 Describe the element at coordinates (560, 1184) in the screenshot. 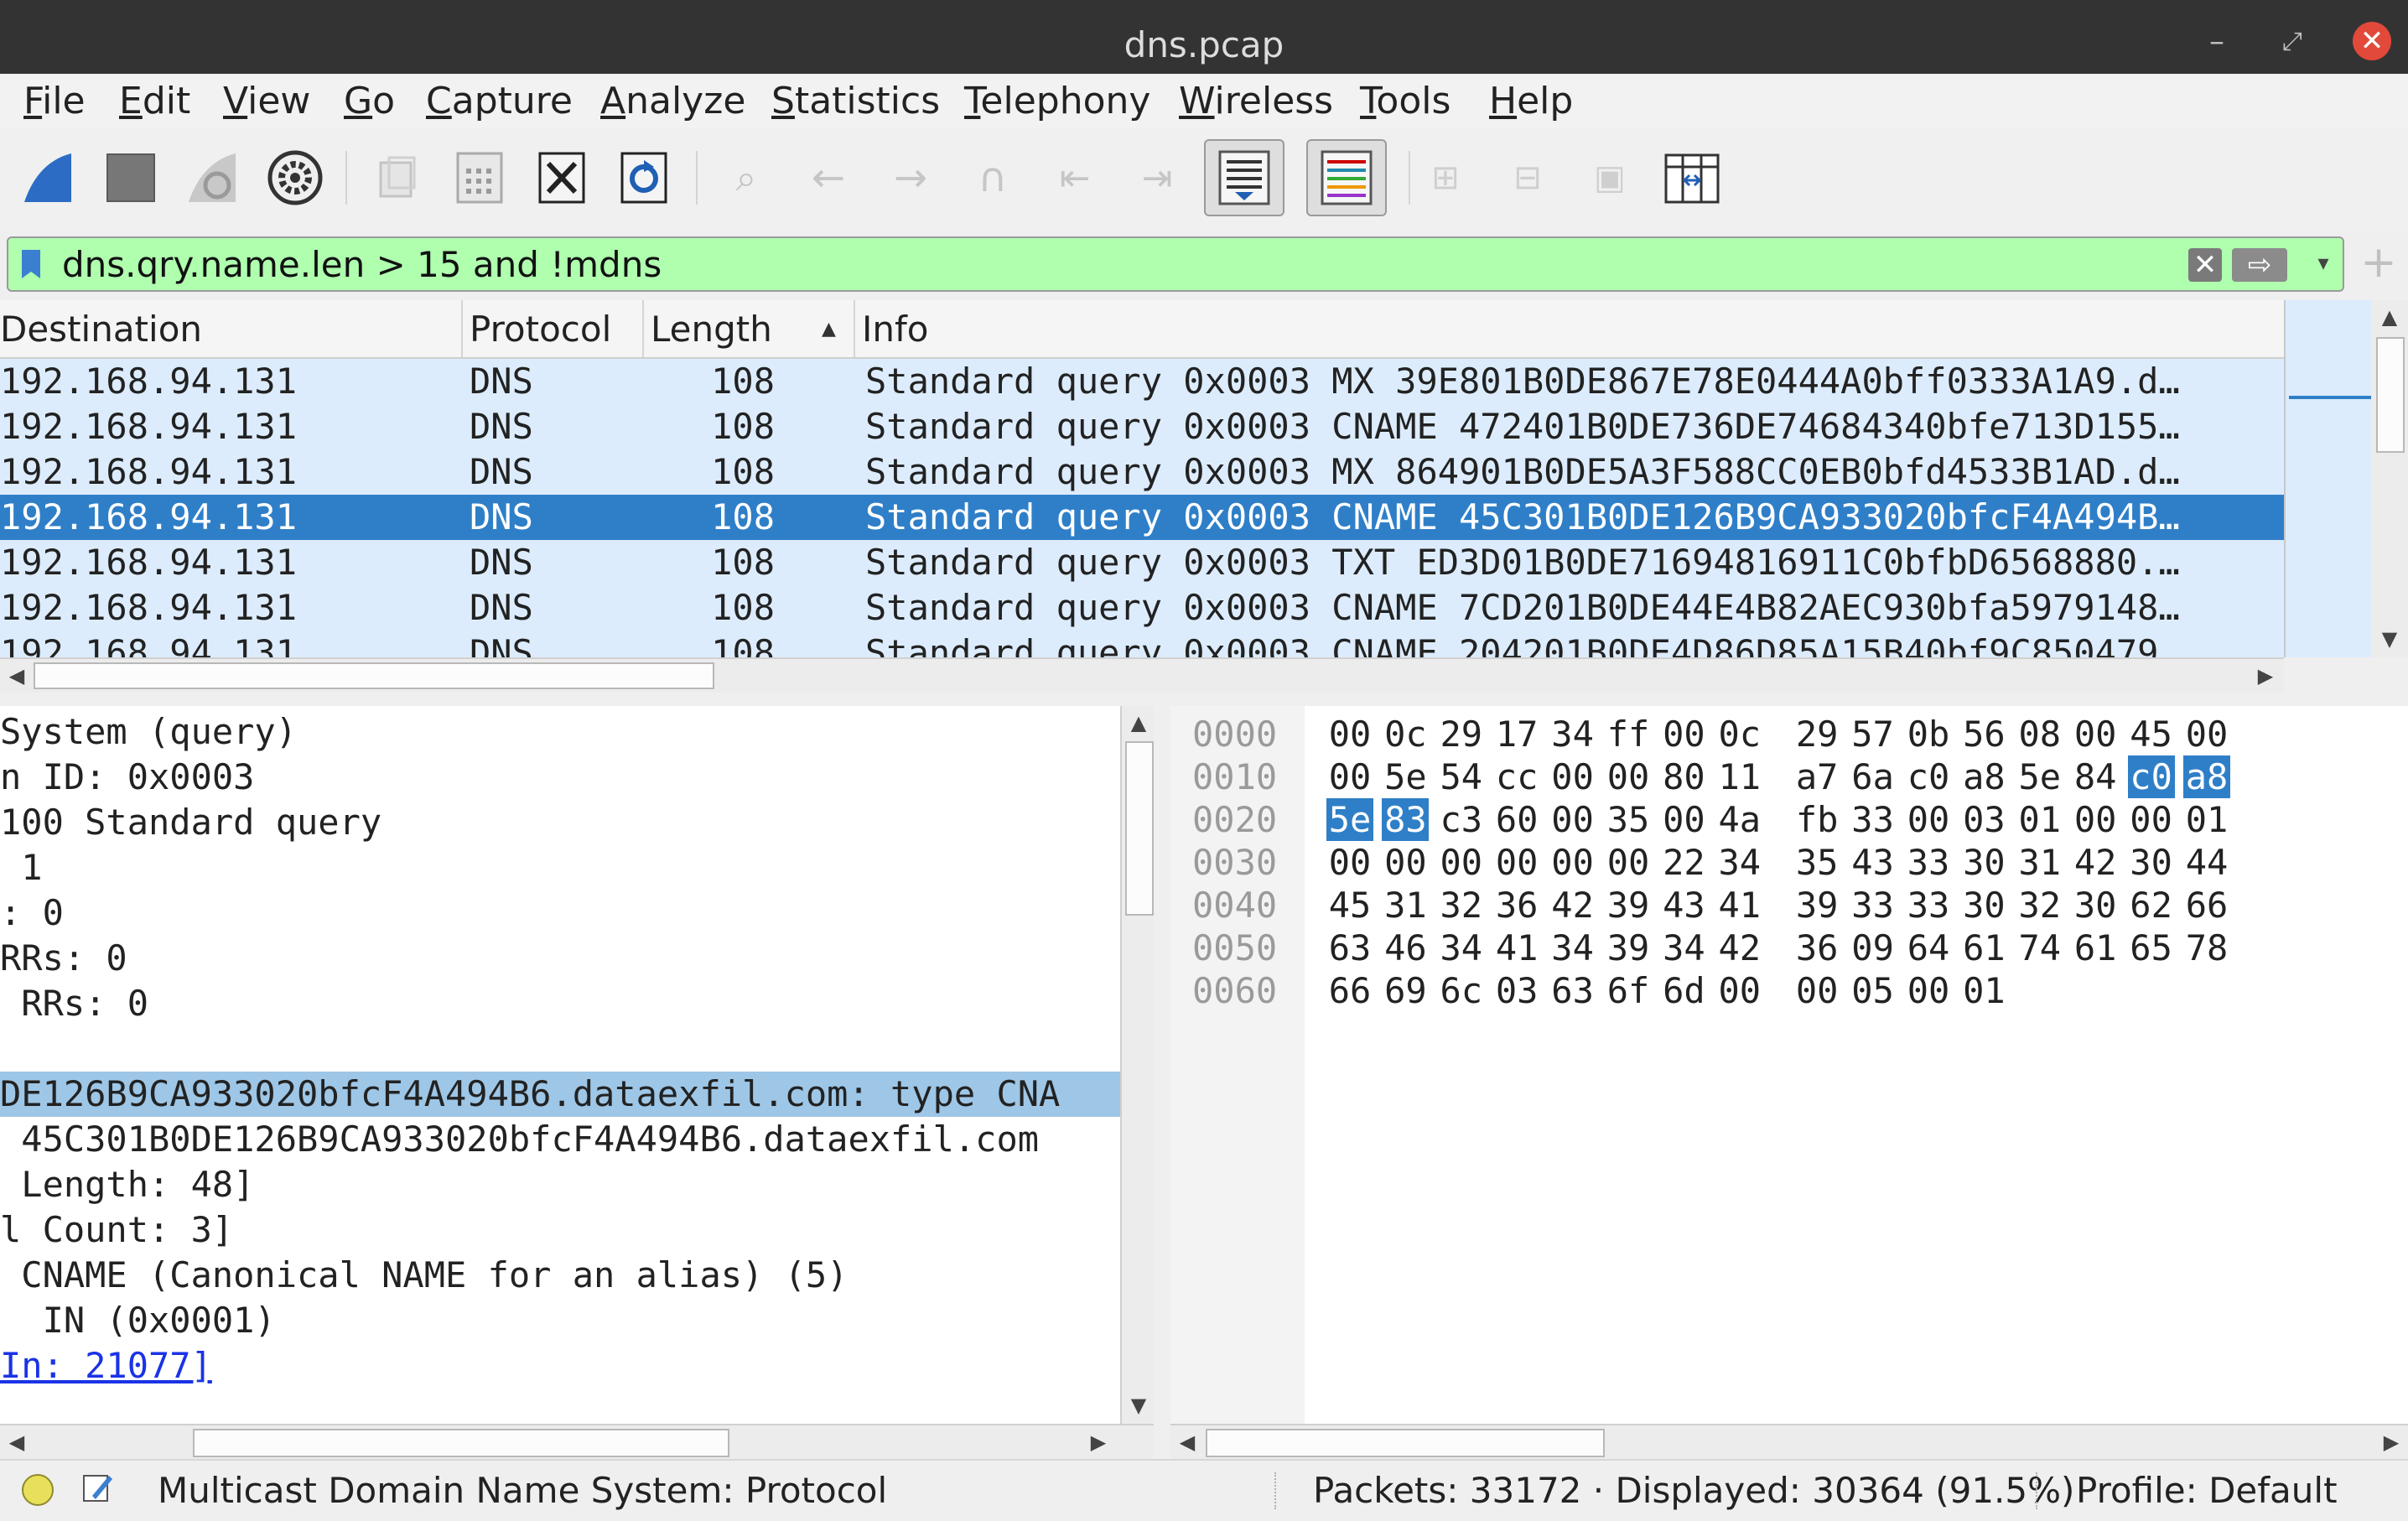

I see `details-row: Length: 48]` at that location.